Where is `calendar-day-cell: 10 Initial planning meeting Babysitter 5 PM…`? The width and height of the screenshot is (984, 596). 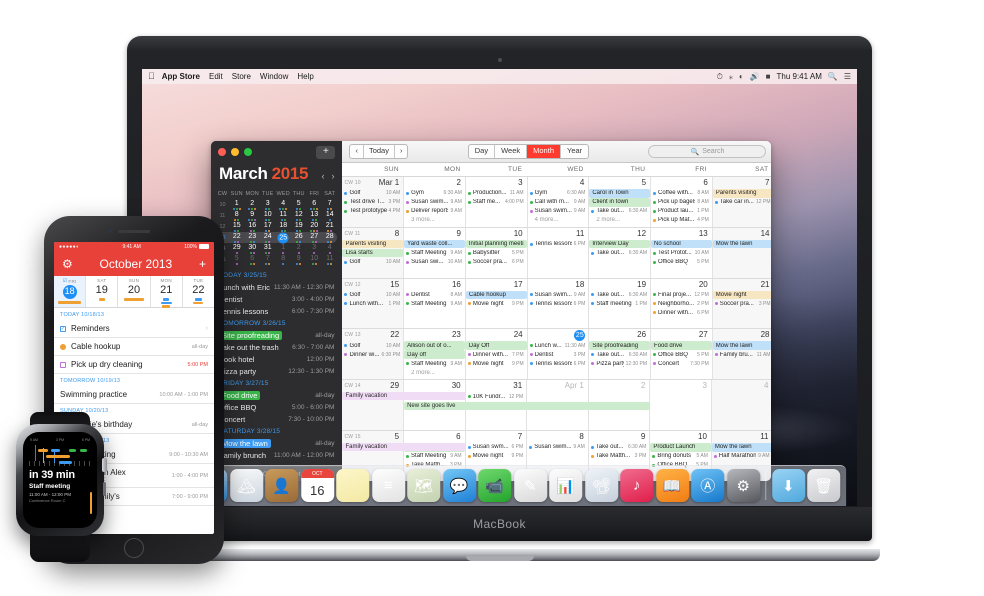 calendar-day-cell: 10 Initial planning meeting Babysitter 5 PM… is located at coordinates (496, 252).